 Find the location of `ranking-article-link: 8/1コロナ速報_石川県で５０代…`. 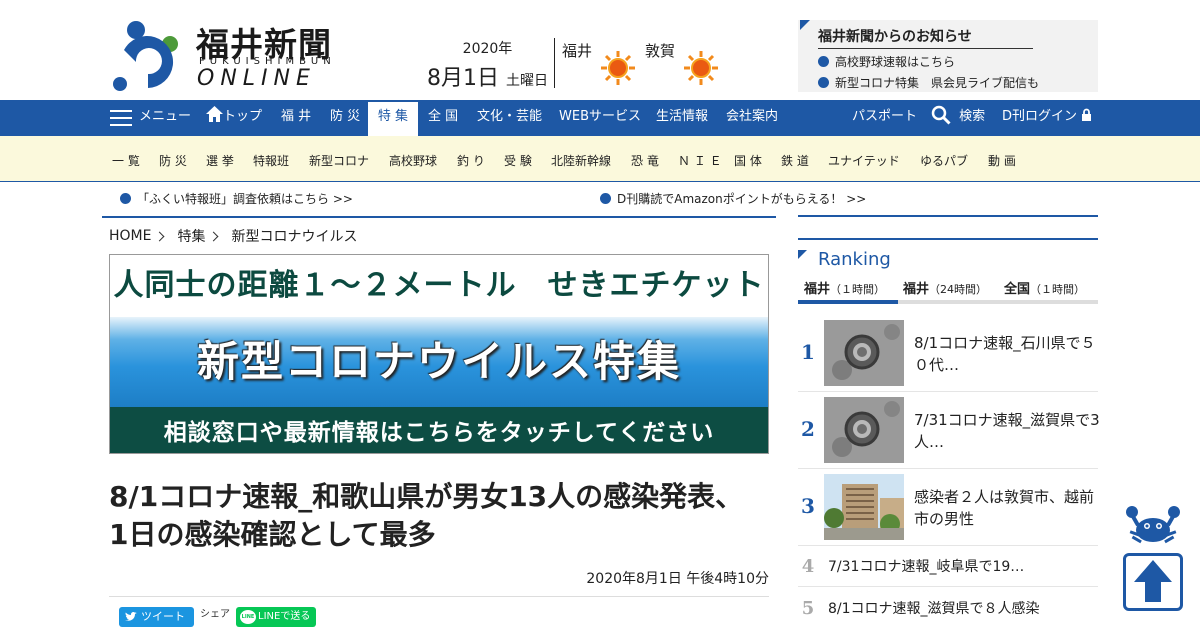

ranking-article-link: 8/1コロナ速報_石川県で５０代… is located at coordinates (1007, 354).